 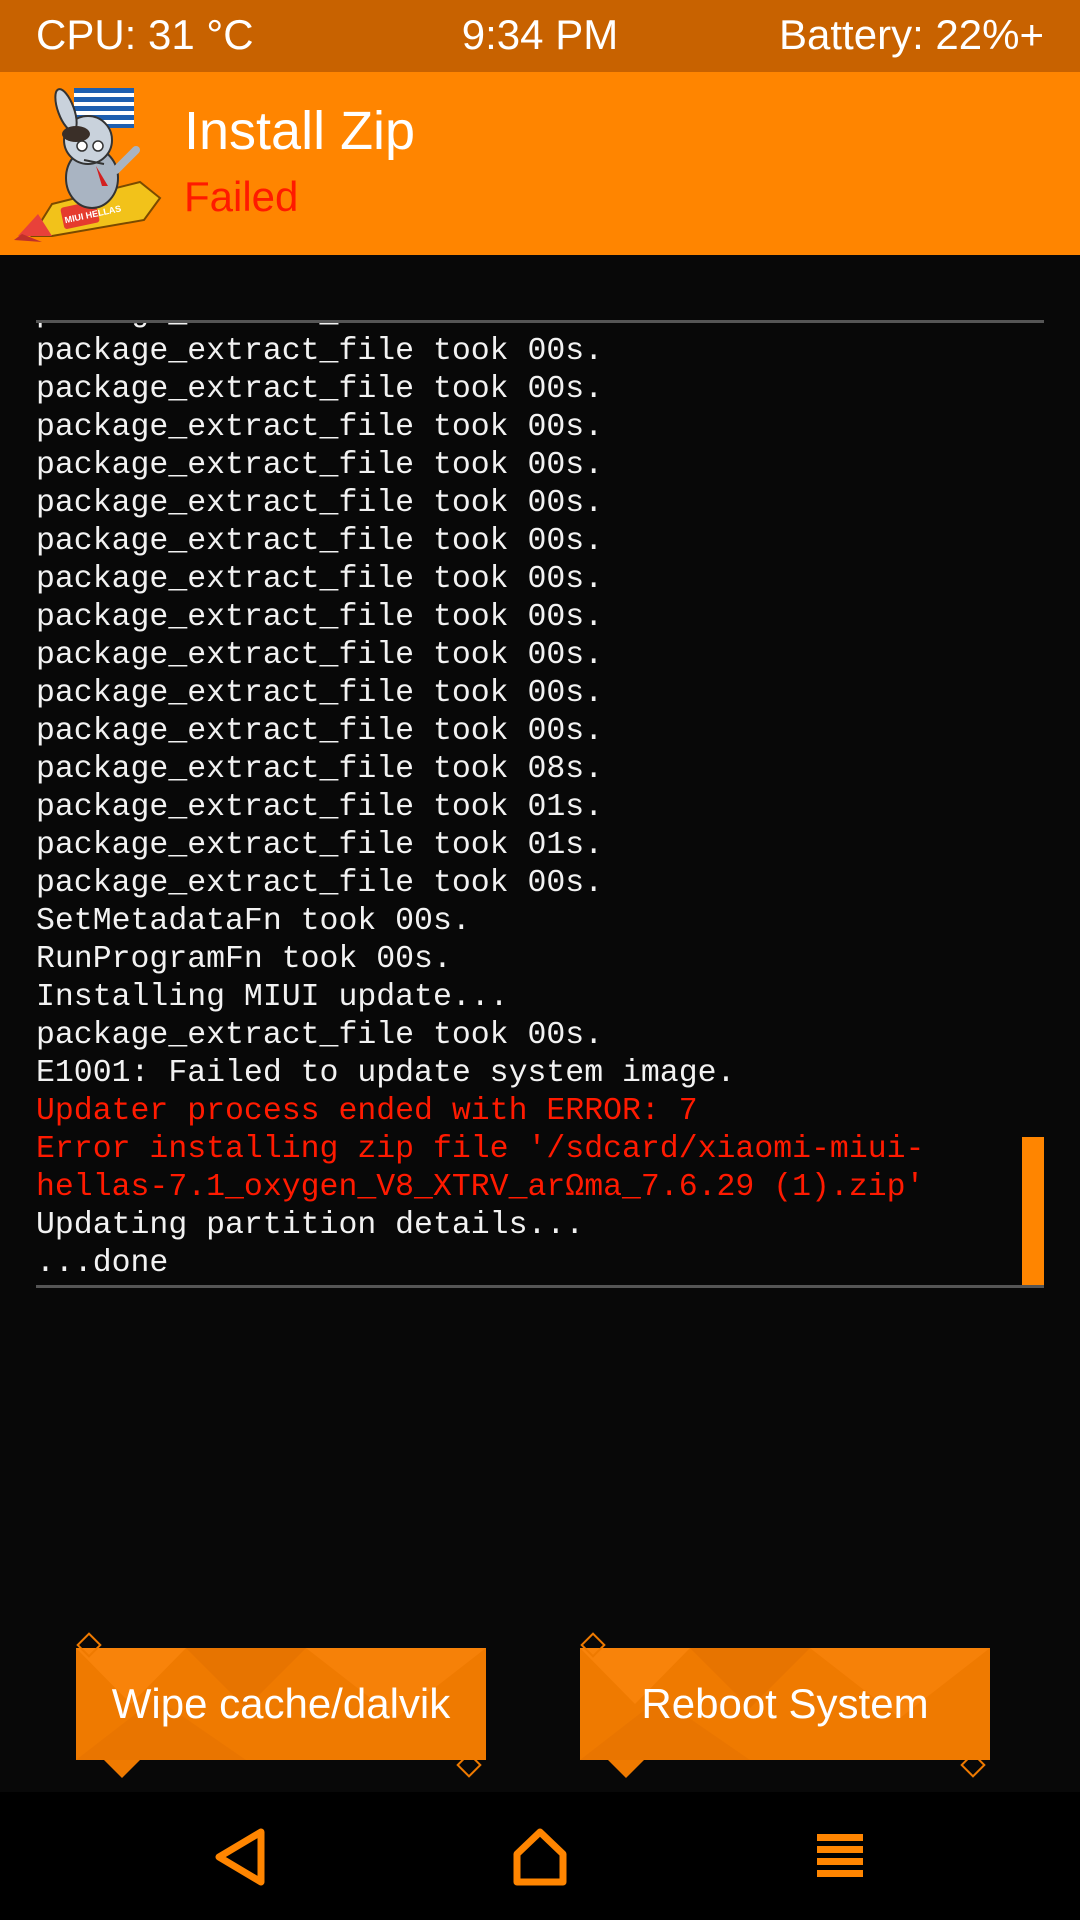 I want to click on console-scrollbar, so click(x=1033, y=1211).